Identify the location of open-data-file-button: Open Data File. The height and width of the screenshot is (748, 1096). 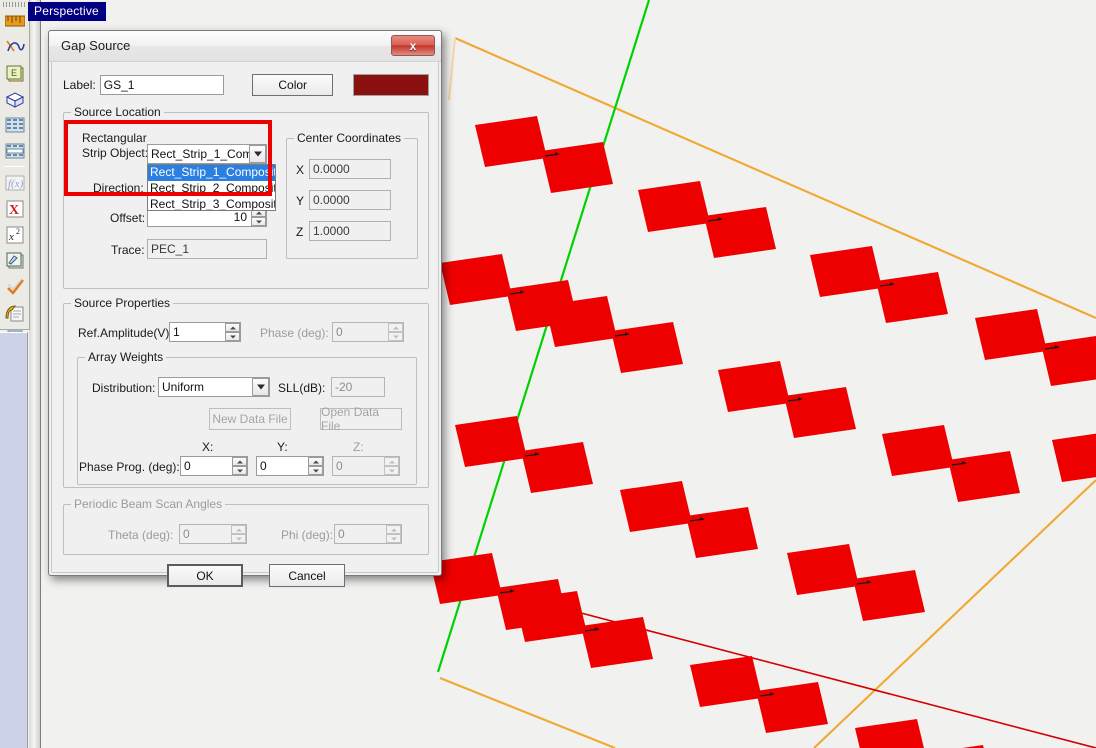
(361, 419).